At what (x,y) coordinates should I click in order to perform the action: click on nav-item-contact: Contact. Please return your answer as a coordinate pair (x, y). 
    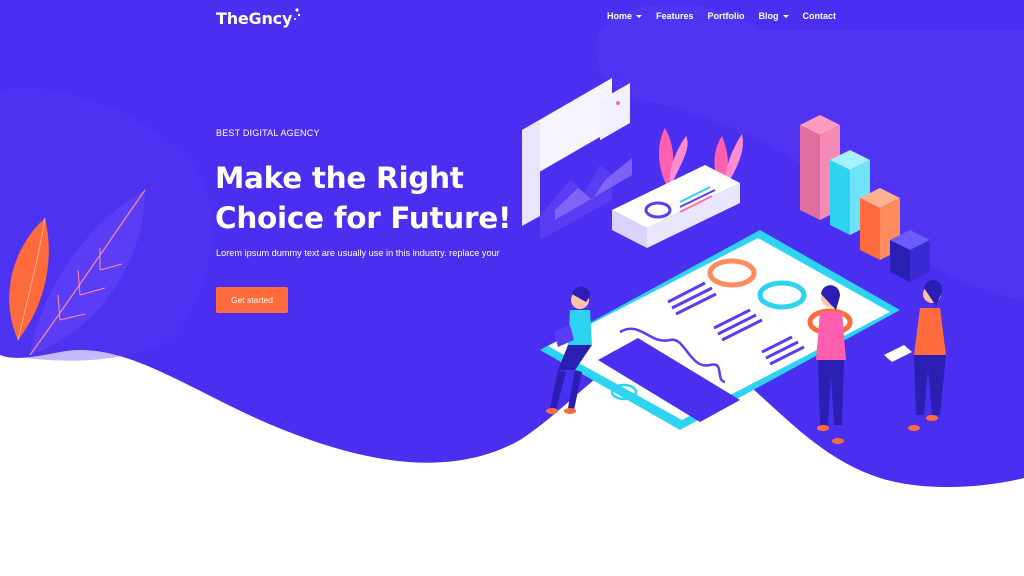
    Looking at the image, I should click on (820, 16).